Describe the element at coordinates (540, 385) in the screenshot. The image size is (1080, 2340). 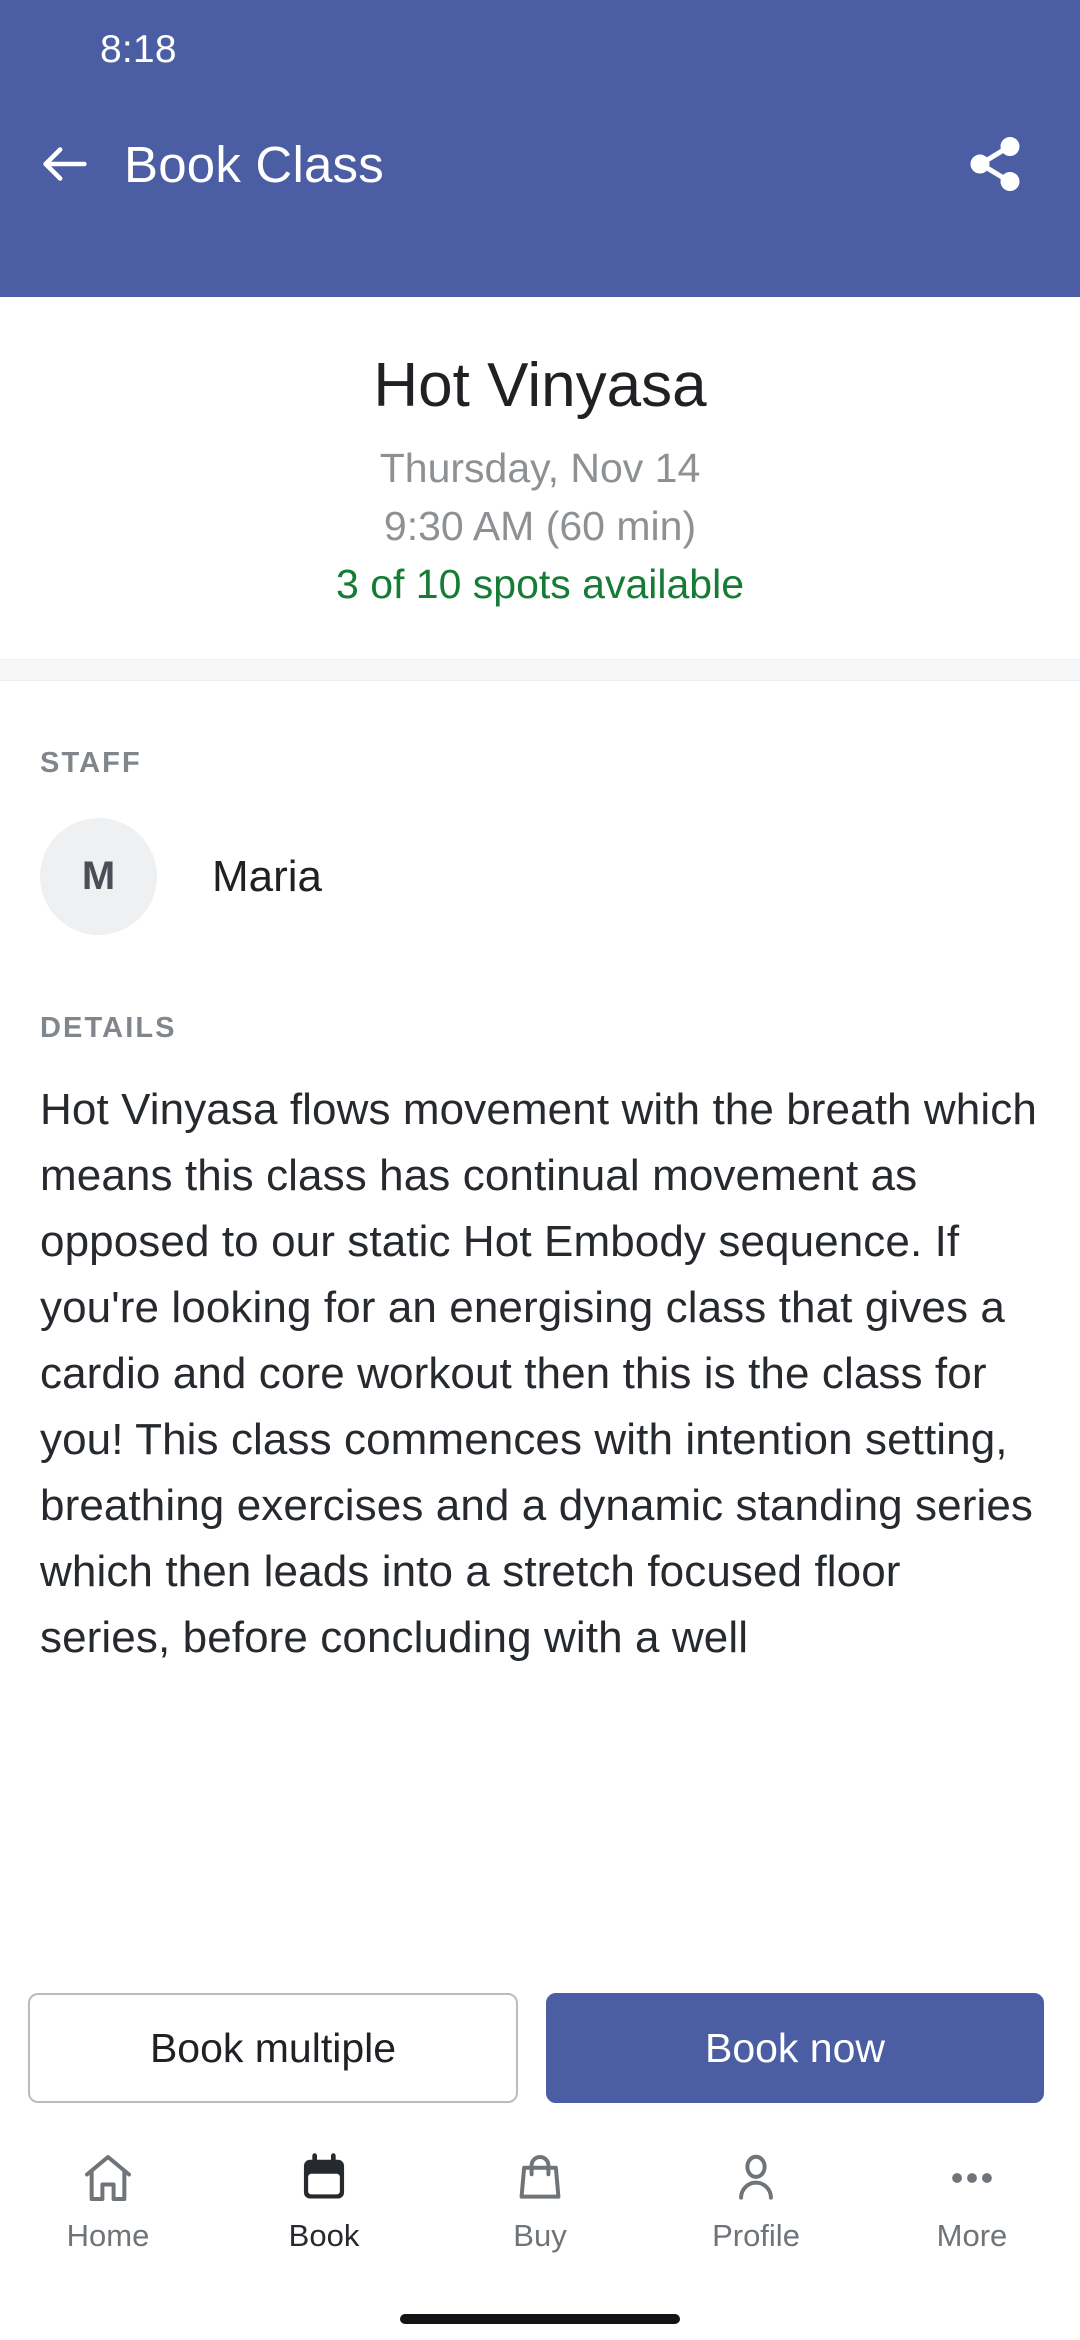
I see `class-name: Hot Vinyasa` at that location.